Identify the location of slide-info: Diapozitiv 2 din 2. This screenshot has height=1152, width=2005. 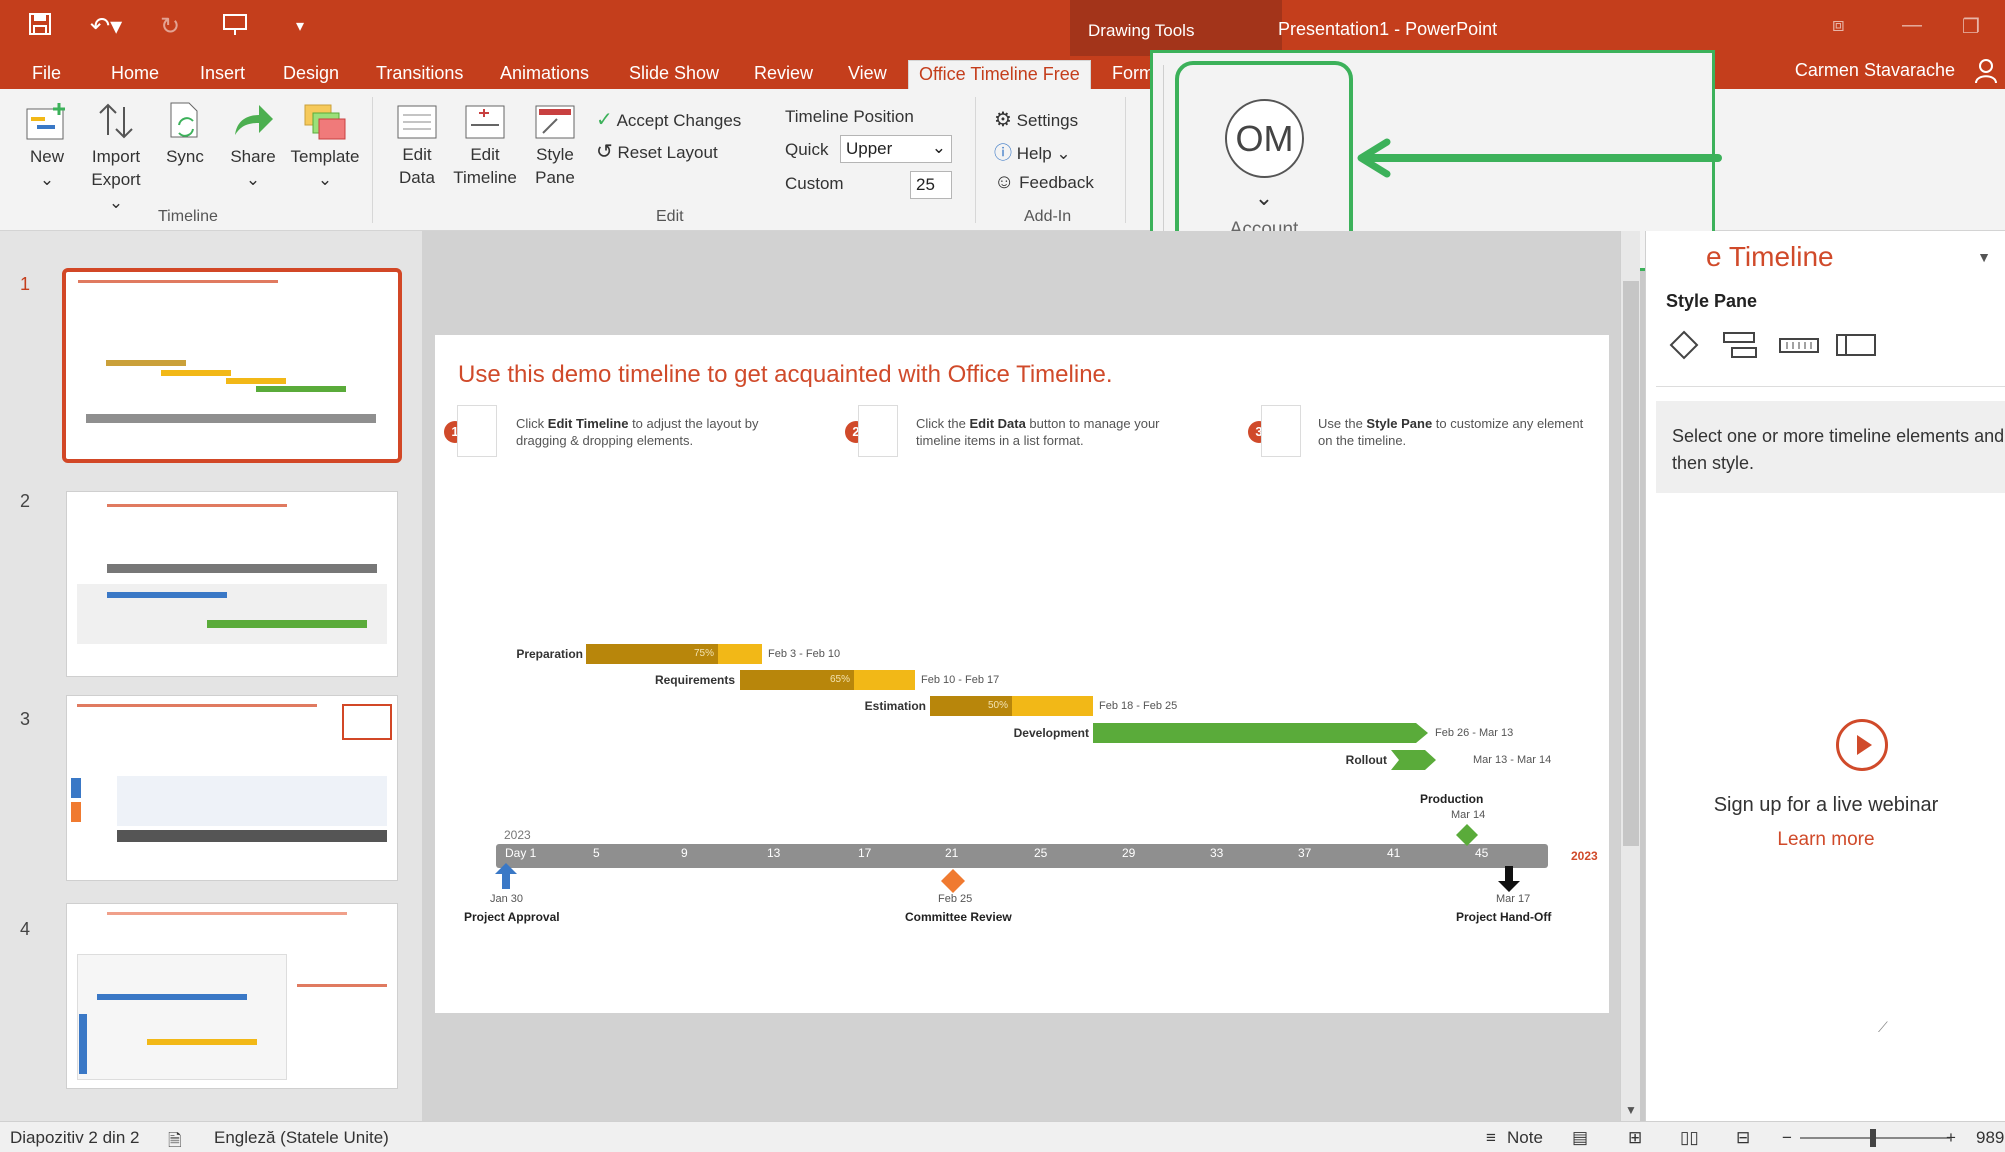
(74, 1138).